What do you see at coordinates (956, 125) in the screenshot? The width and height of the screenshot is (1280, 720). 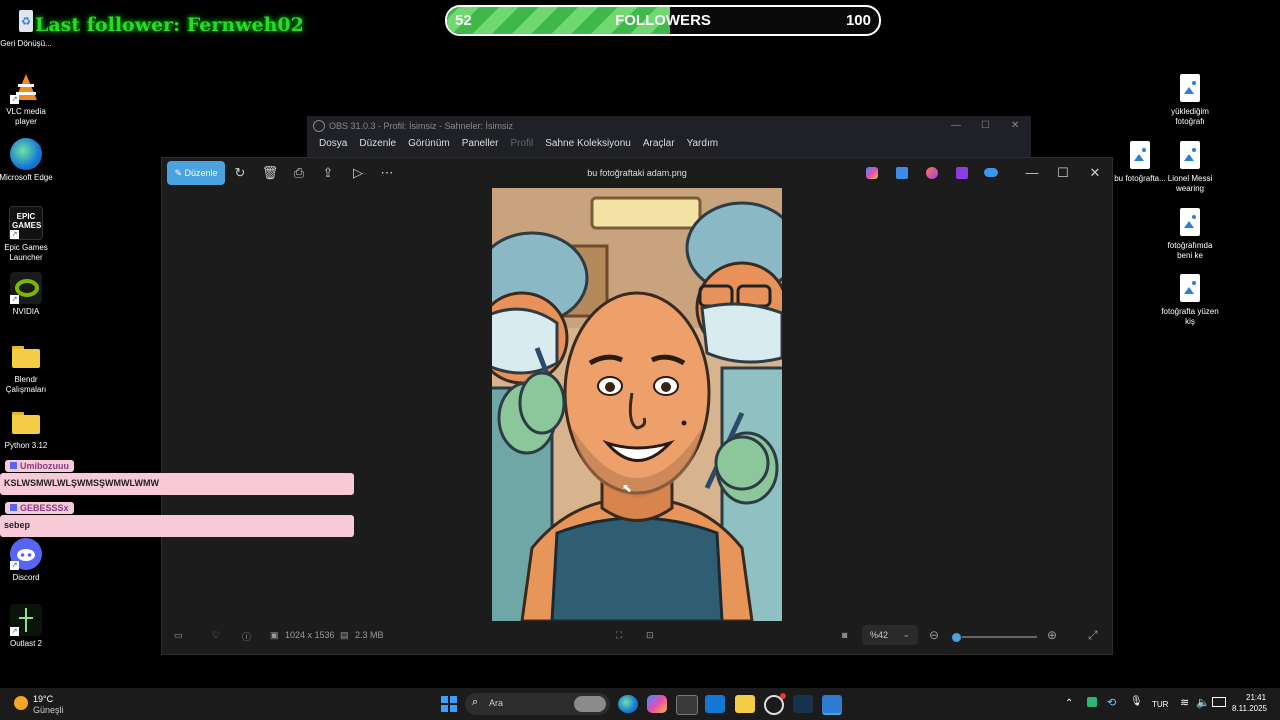 I see `obs-minimize-icon: —` at bounding box center [956, 125].